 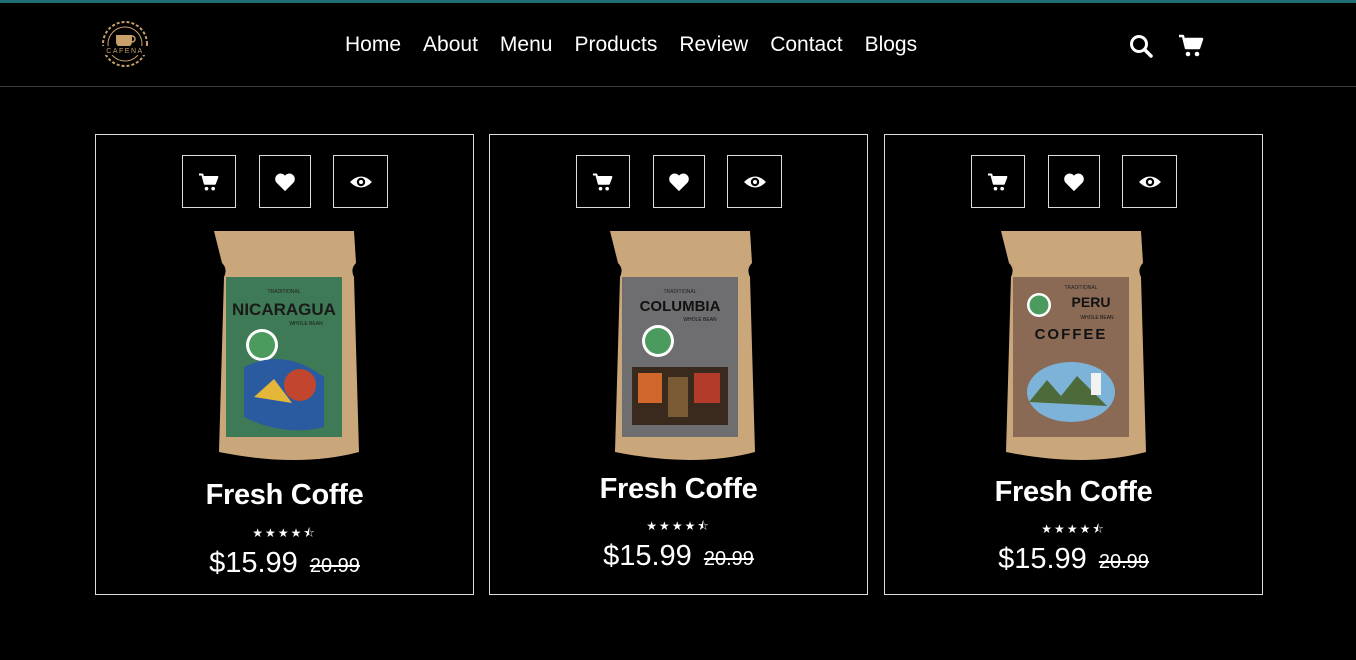 What do you see at coordinates (1073, 347) in the screenshot?
I see `product-image: TRADITIONAL PERU WHOLE BEAN COFFEE` at bounding box center [1073, 347].